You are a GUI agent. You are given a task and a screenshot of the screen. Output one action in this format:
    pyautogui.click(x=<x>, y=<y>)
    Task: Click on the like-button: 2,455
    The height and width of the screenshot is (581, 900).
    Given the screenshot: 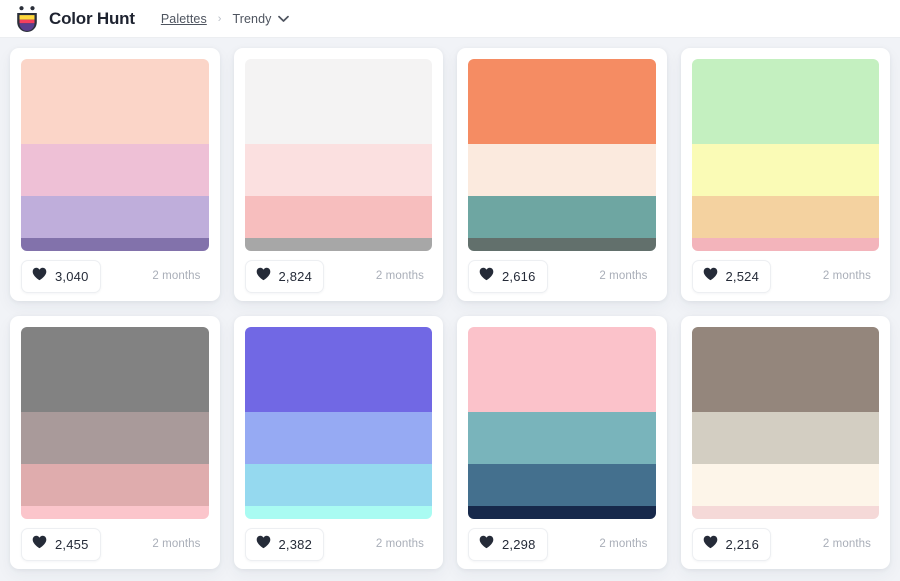 What is the action you would take?
    pyautogui.click(x=61, y=544)
    